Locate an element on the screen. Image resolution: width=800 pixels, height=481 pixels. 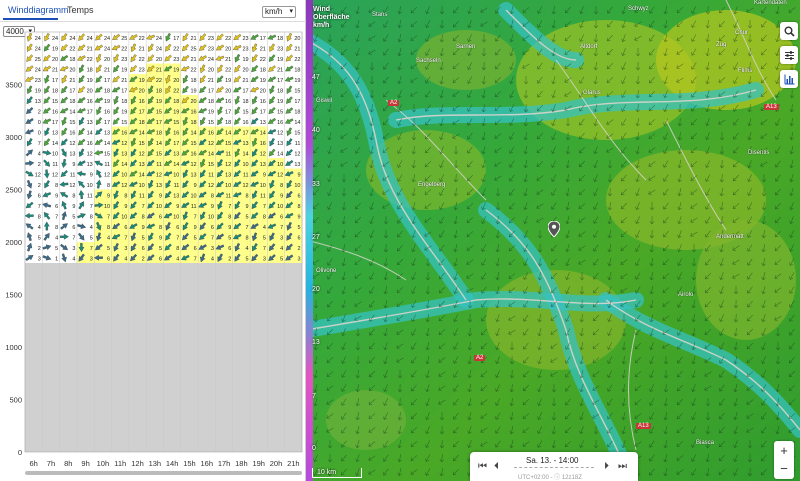
unit-select: km/h ▾ is located at coordinates (279, 12).